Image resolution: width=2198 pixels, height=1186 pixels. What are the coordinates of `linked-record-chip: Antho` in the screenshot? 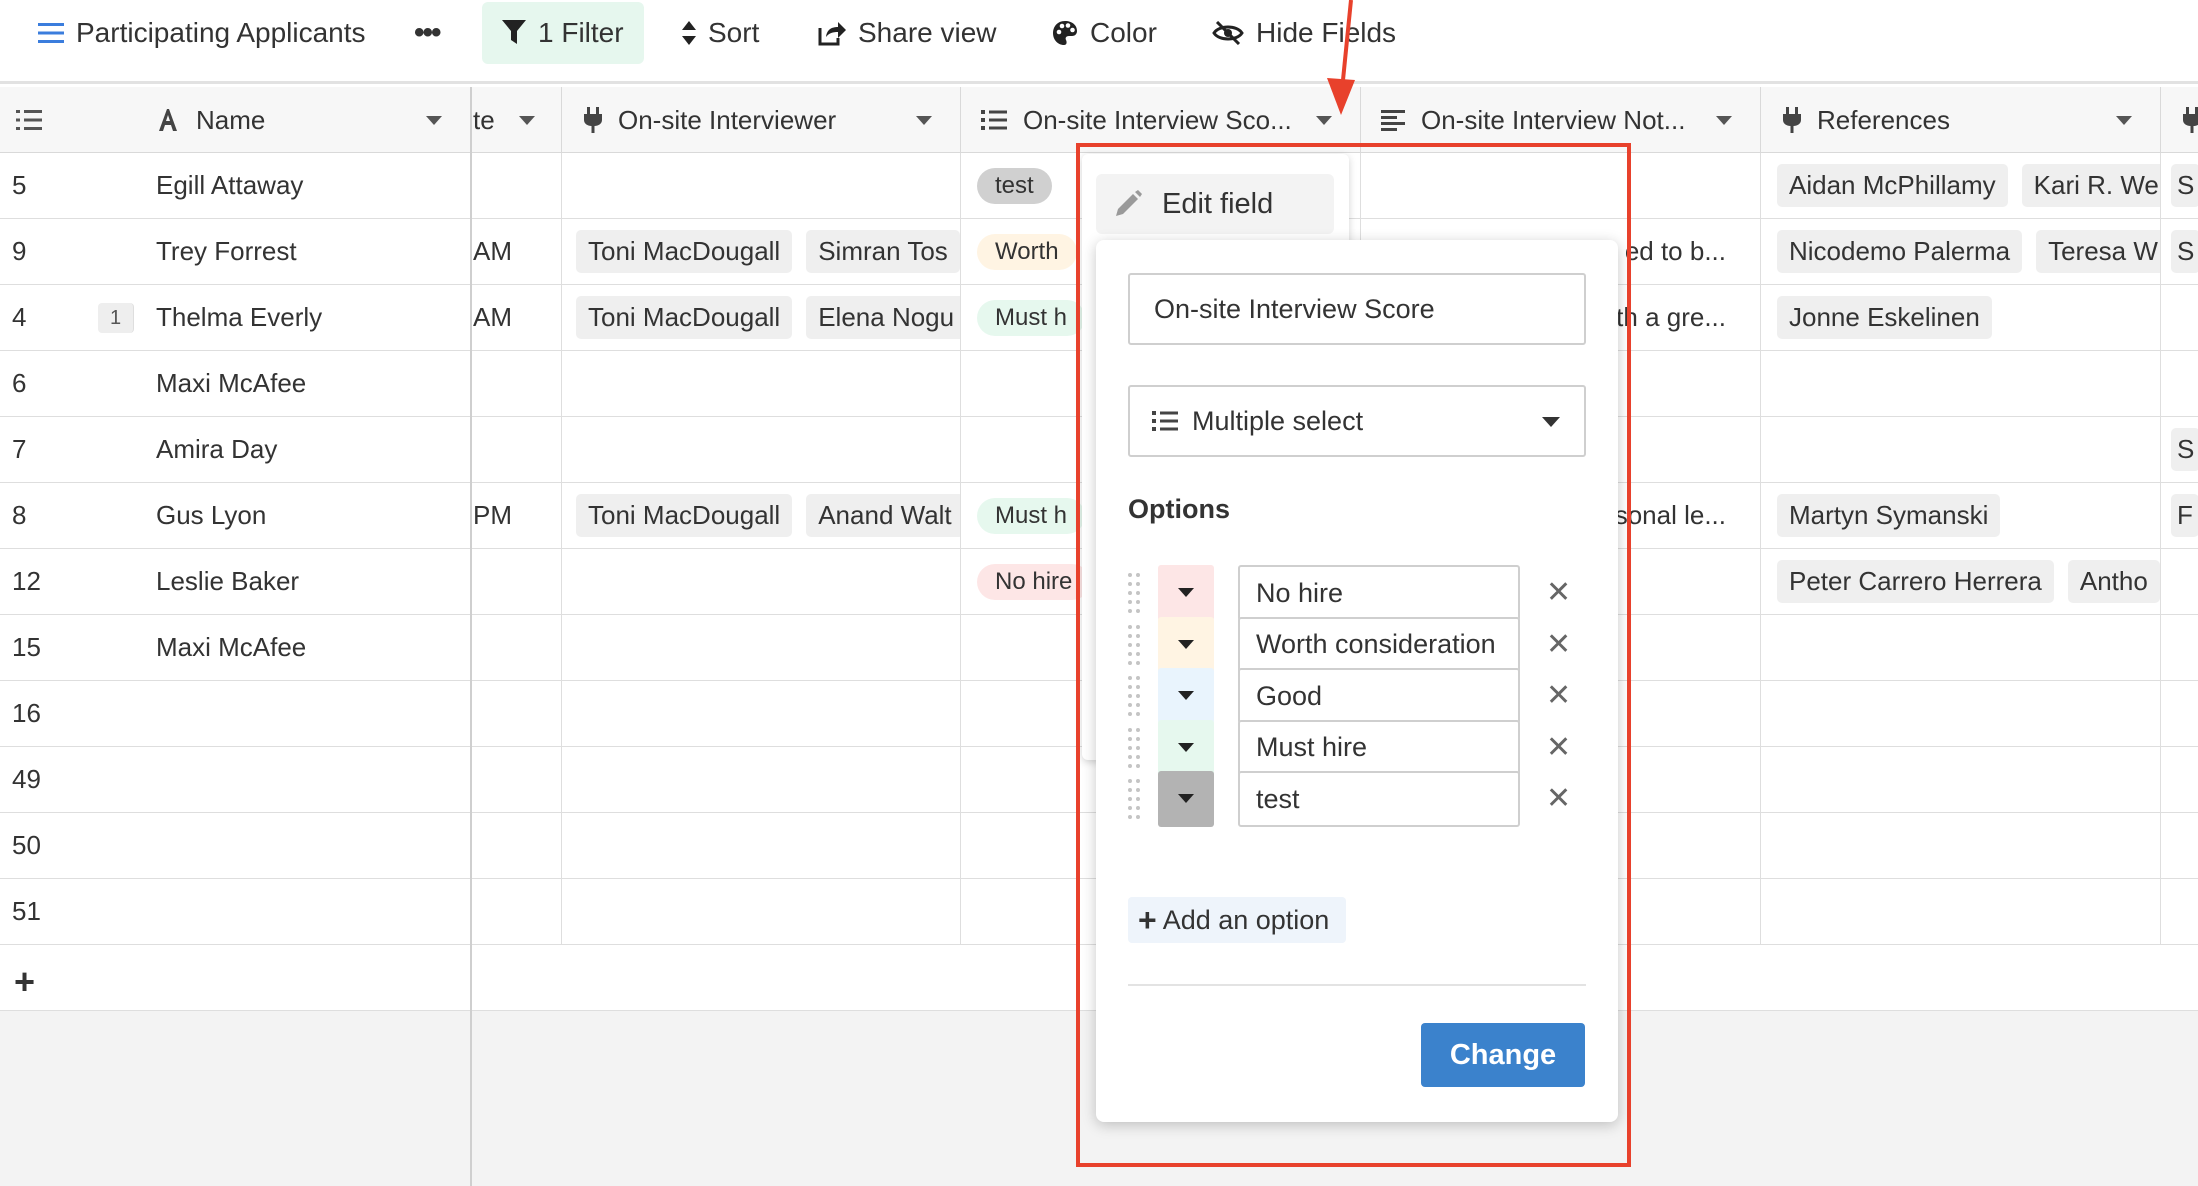 It's located at (2113, 581).